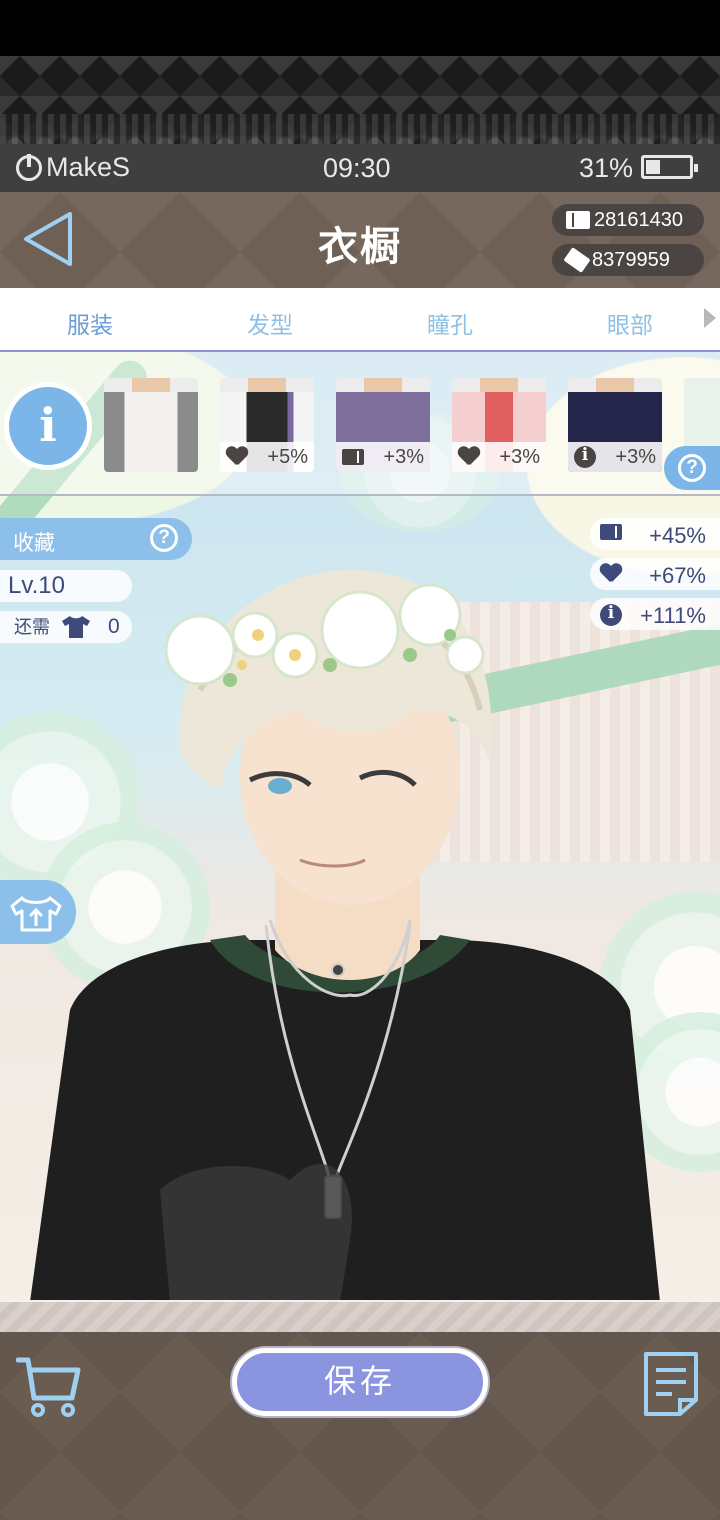  I want to click on item-card-4: +3%, so click(499, 425).